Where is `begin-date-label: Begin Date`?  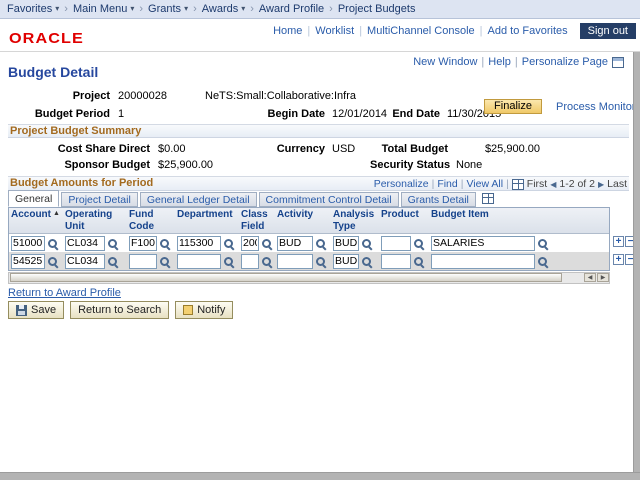 begin-date-label: Begin Date is located at coordinates (296, 114).